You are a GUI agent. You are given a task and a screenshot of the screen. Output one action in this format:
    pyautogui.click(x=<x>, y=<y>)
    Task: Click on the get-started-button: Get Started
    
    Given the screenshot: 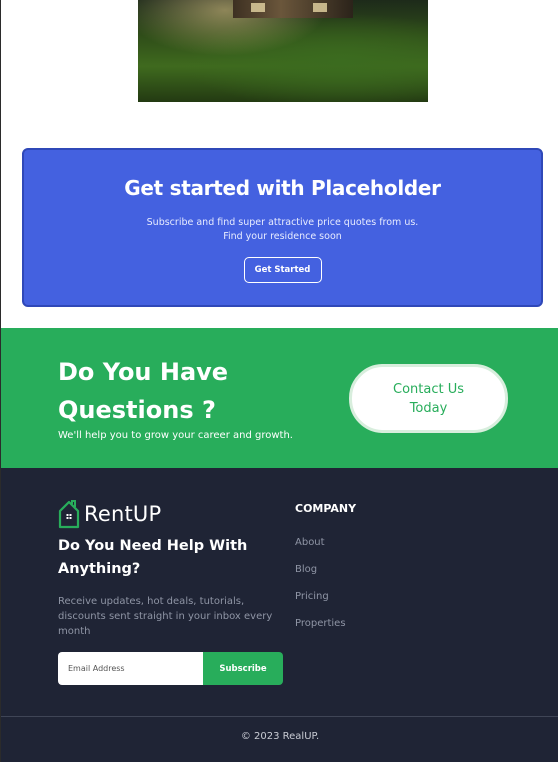 What is the action you would take?
    pyautogui.click(x=282, y=270)
    